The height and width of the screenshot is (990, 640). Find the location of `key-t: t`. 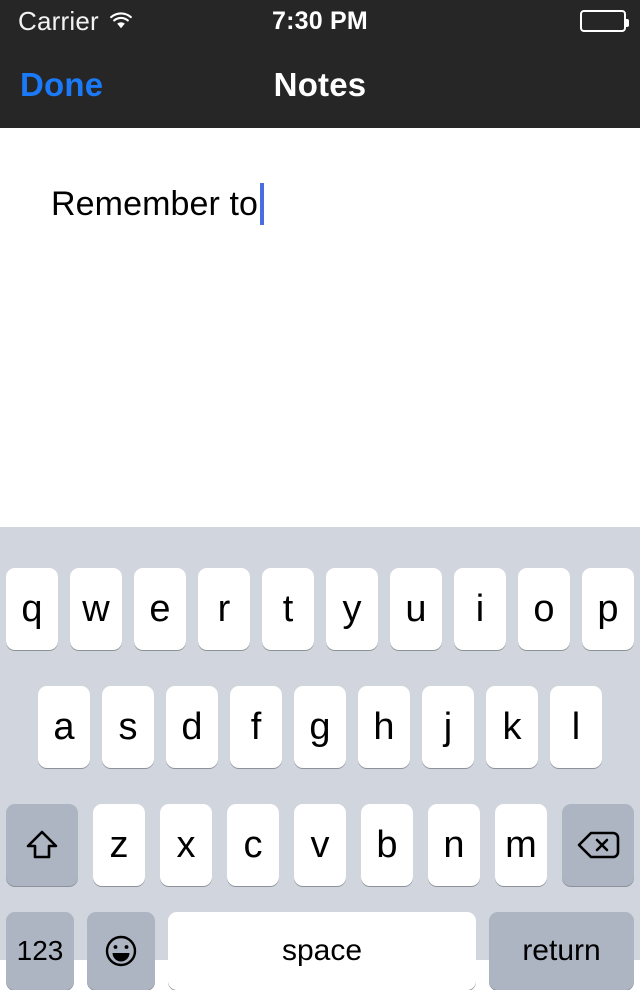

key-t: t is located at coordinates (288, 609).